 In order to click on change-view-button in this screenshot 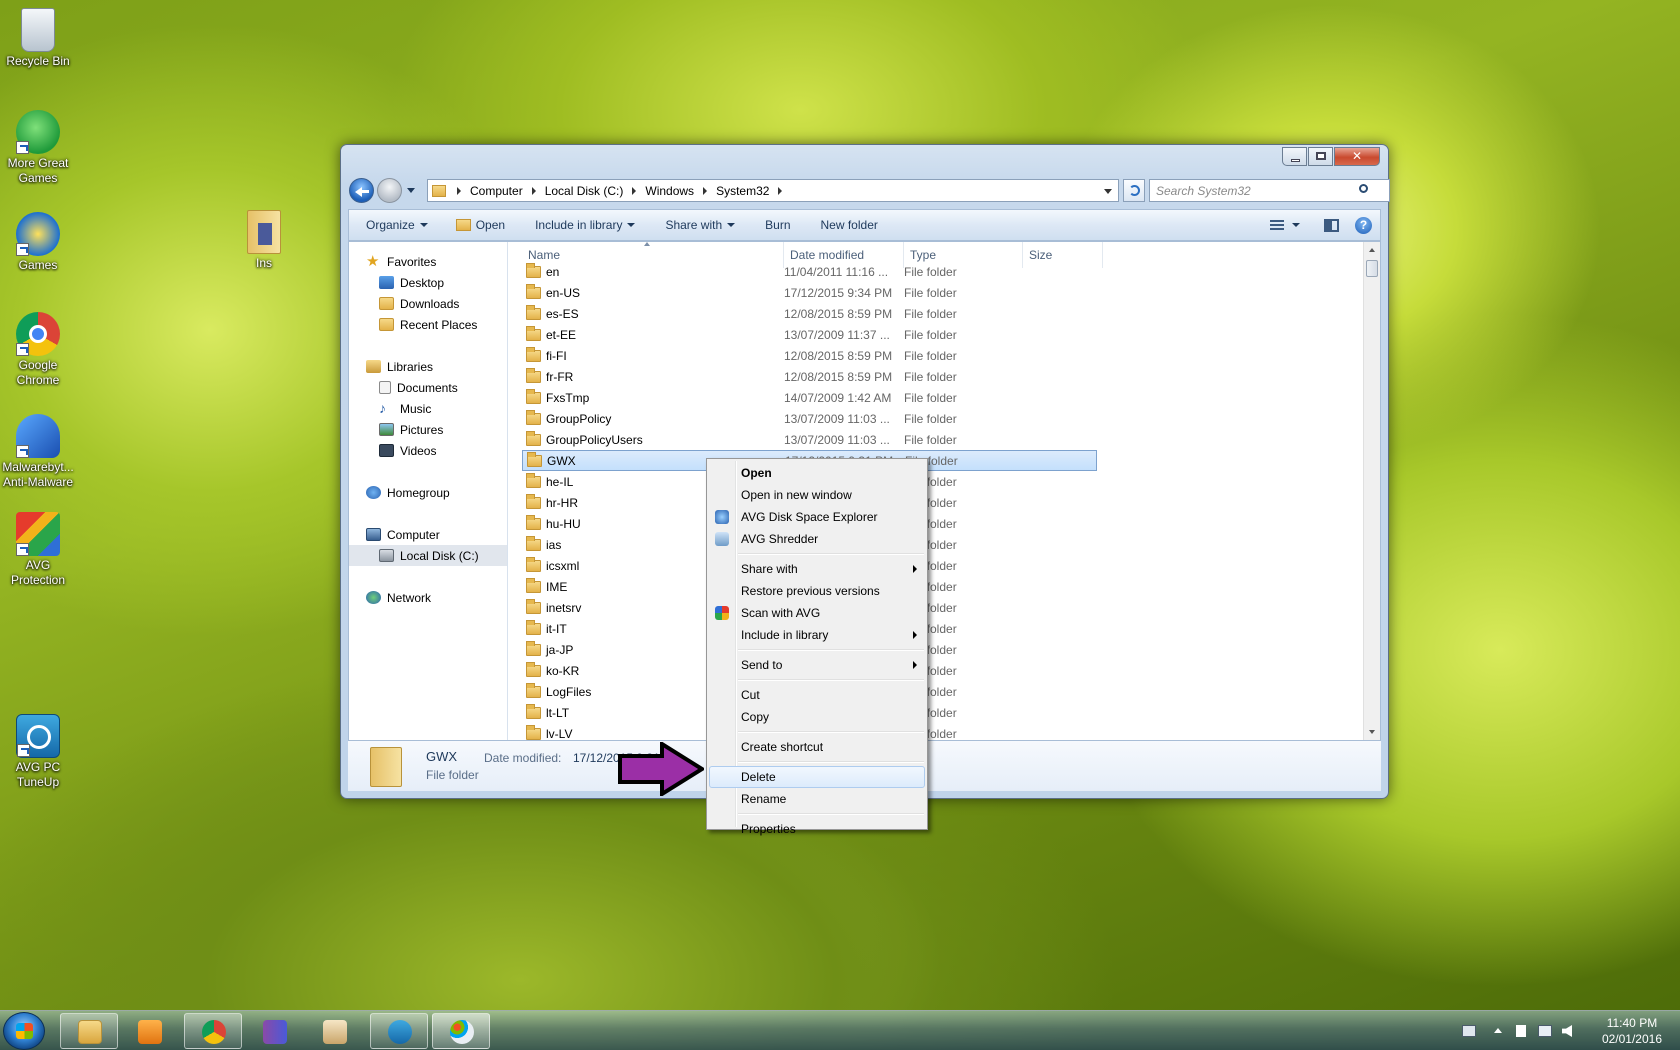, I will do `click(1277, 225)`.